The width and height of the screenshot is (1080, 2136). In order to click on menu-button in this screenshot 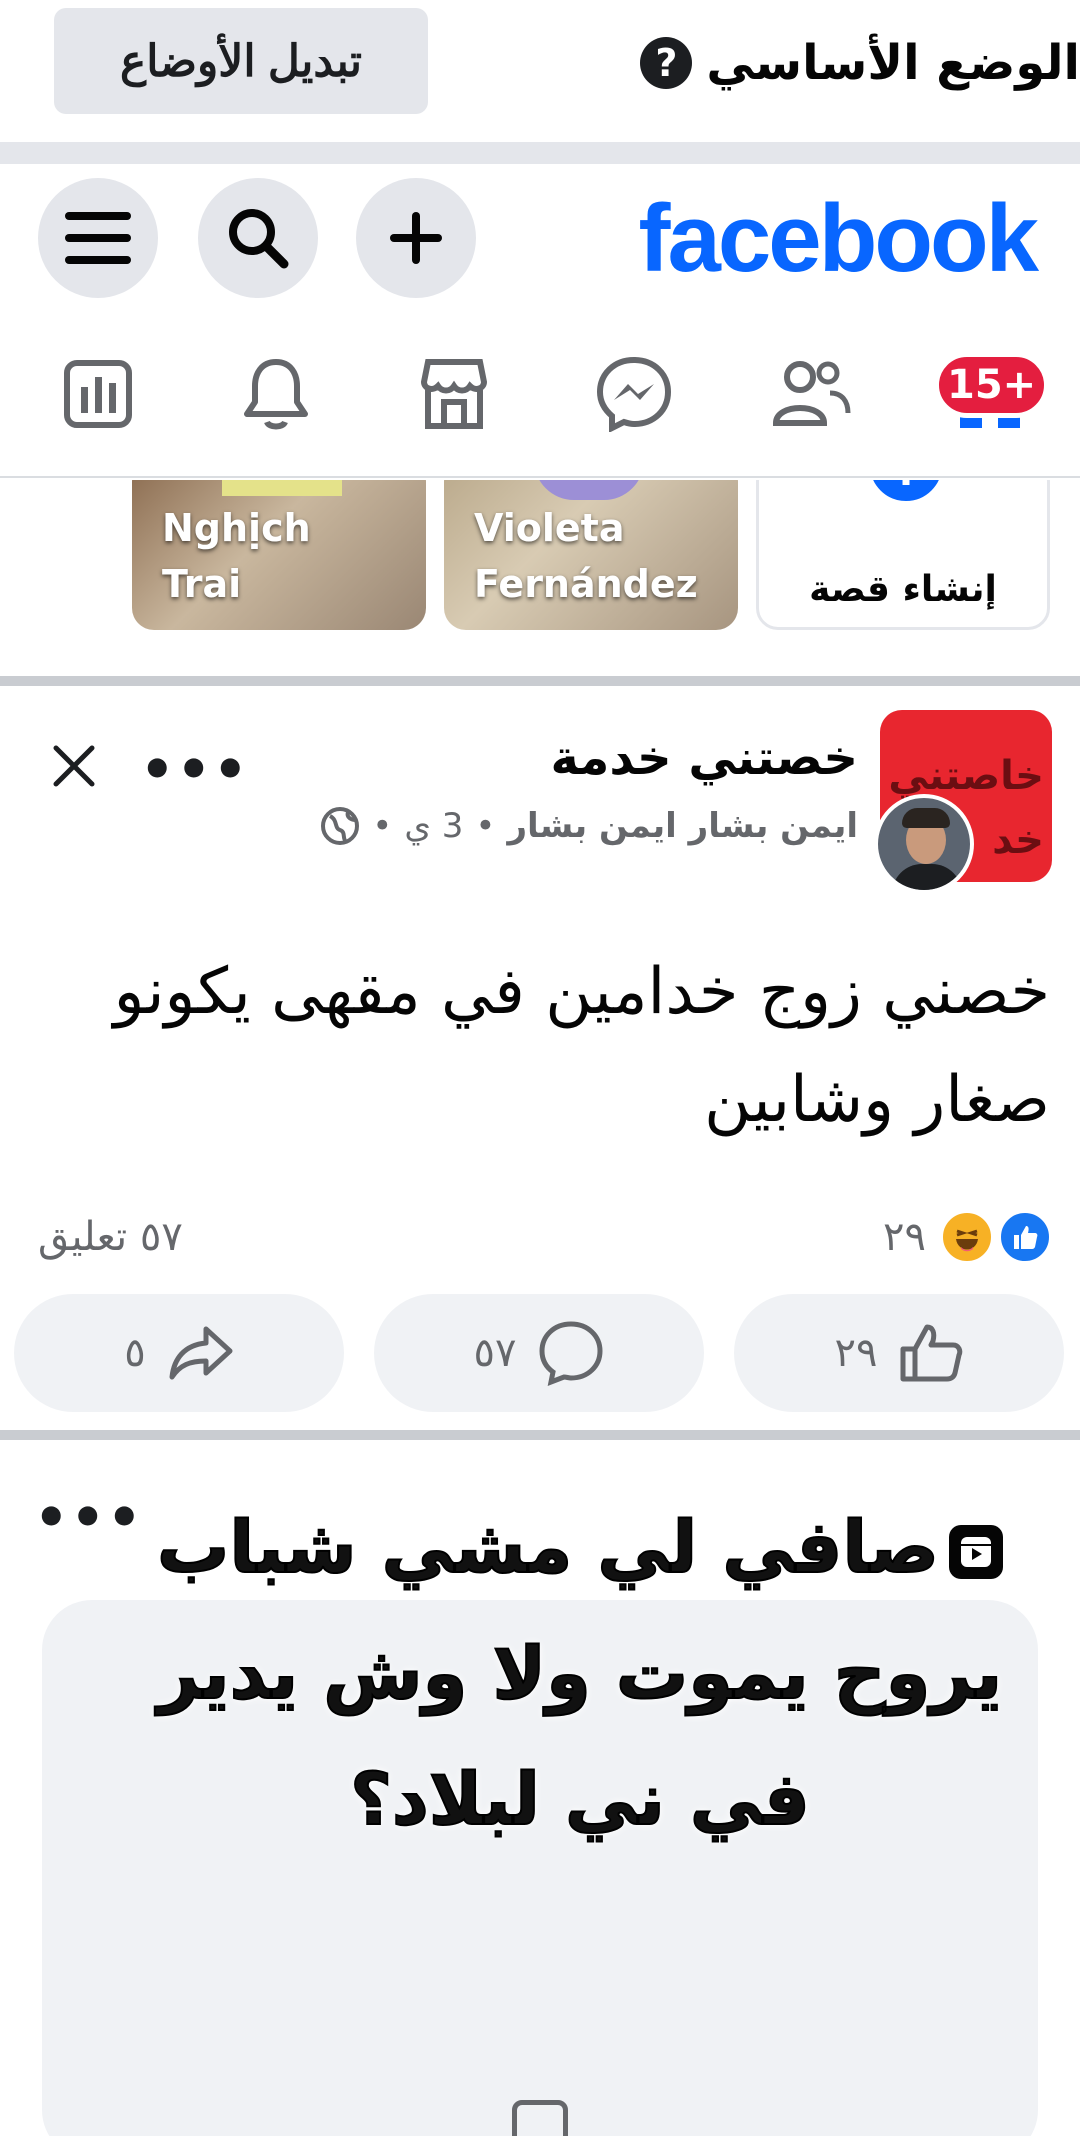, I will do `click(98, 238)`.